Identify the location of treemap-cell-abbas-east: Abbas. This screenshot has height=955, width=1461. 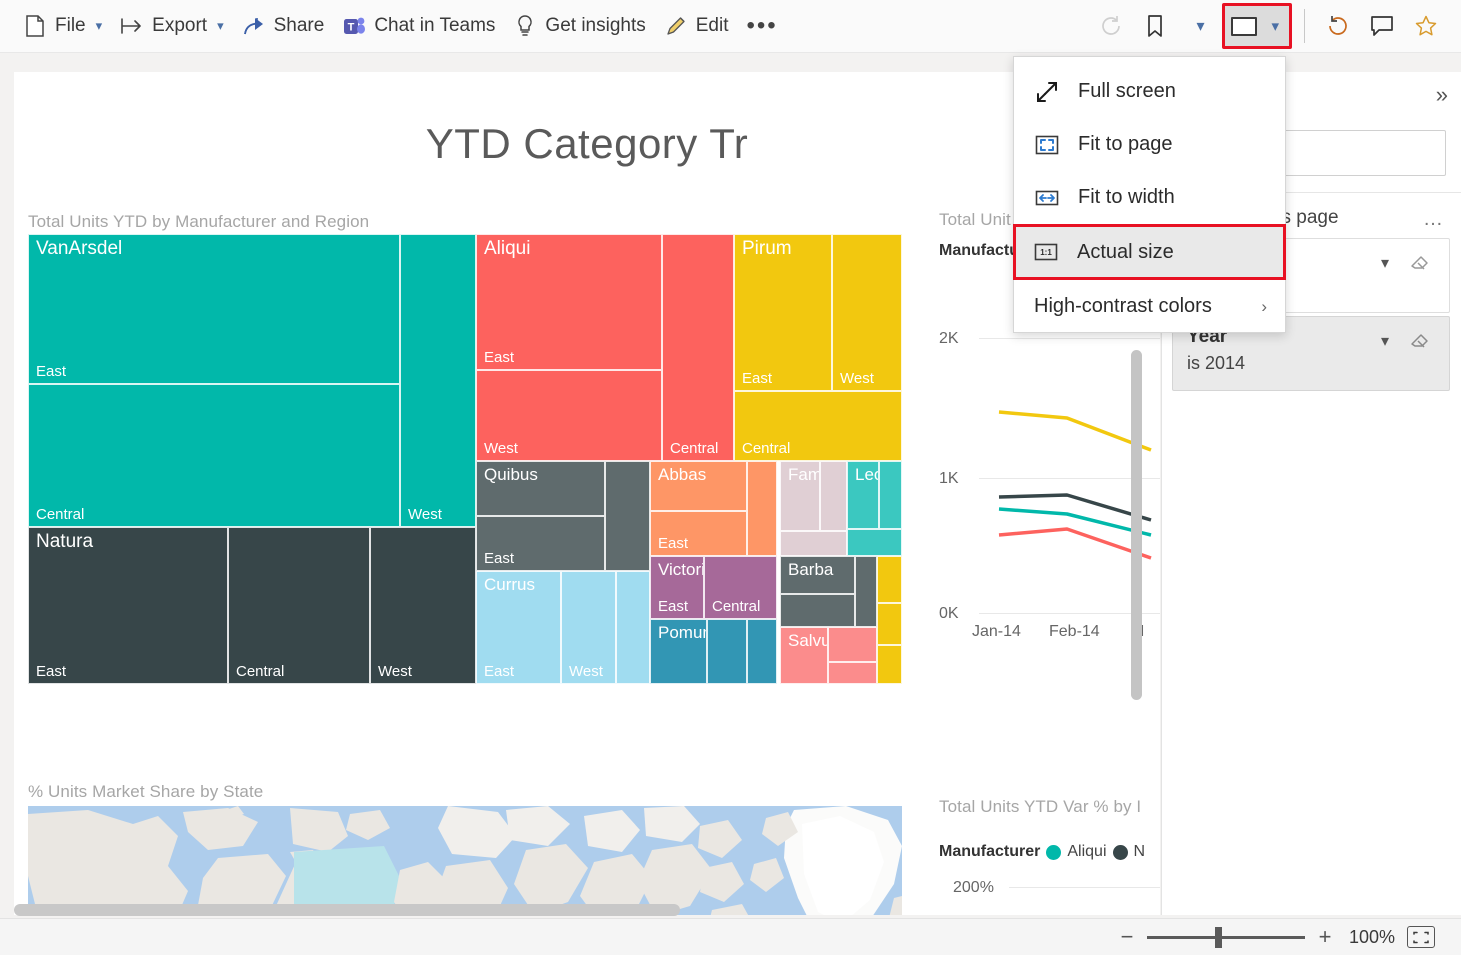
(698, 486).